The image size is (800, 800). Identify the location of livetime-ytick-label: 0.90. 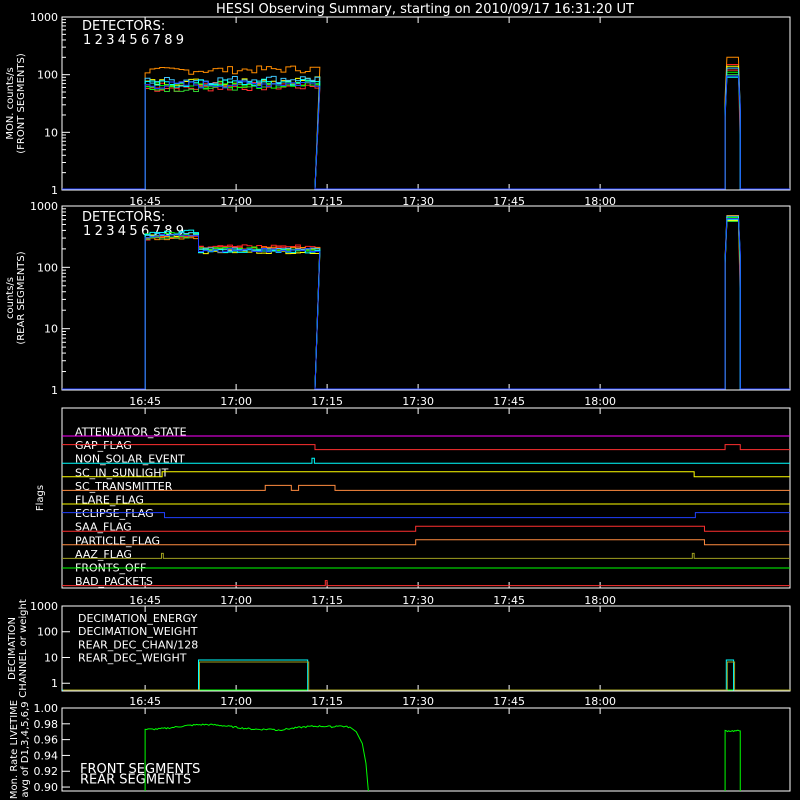
(46, 787).